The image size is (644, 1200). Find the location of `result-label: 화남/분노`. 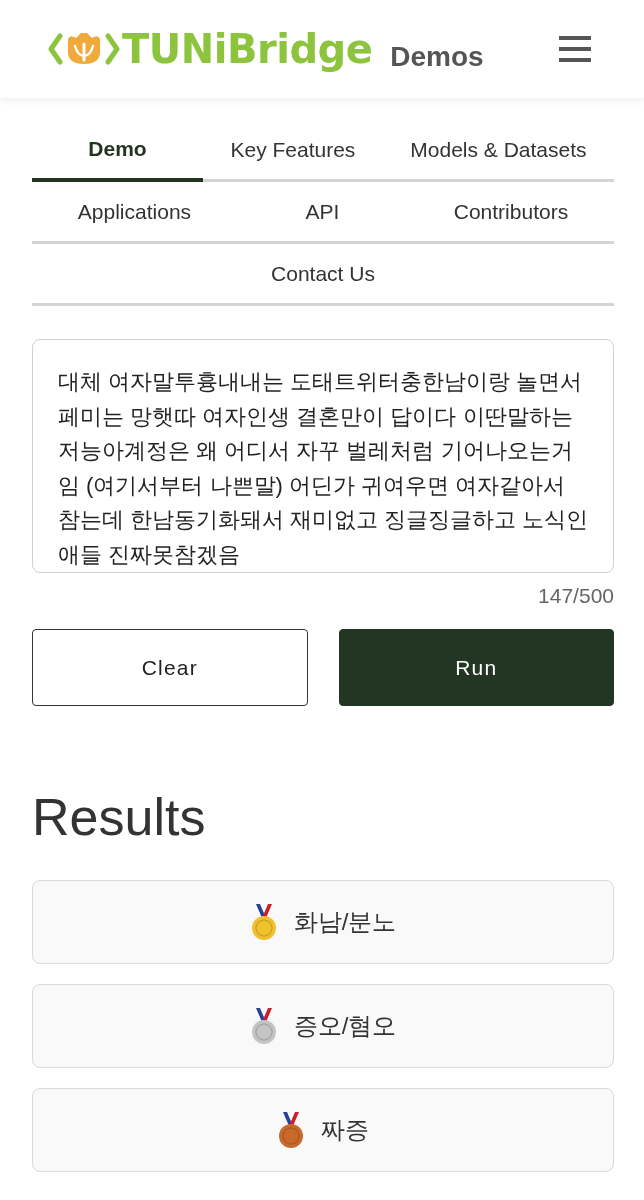

result-label: 화남/분노 is located at coordinates (345, 922).